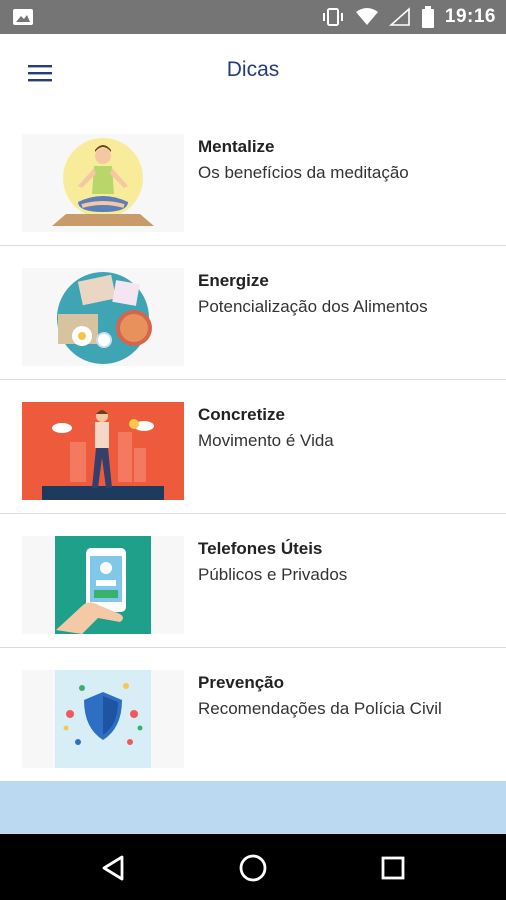 The image size is (506, 900). Describe the element at coordinates (273, 574) in the screenshot. I see `item-subtitle: Públicos e Privados` at that location.